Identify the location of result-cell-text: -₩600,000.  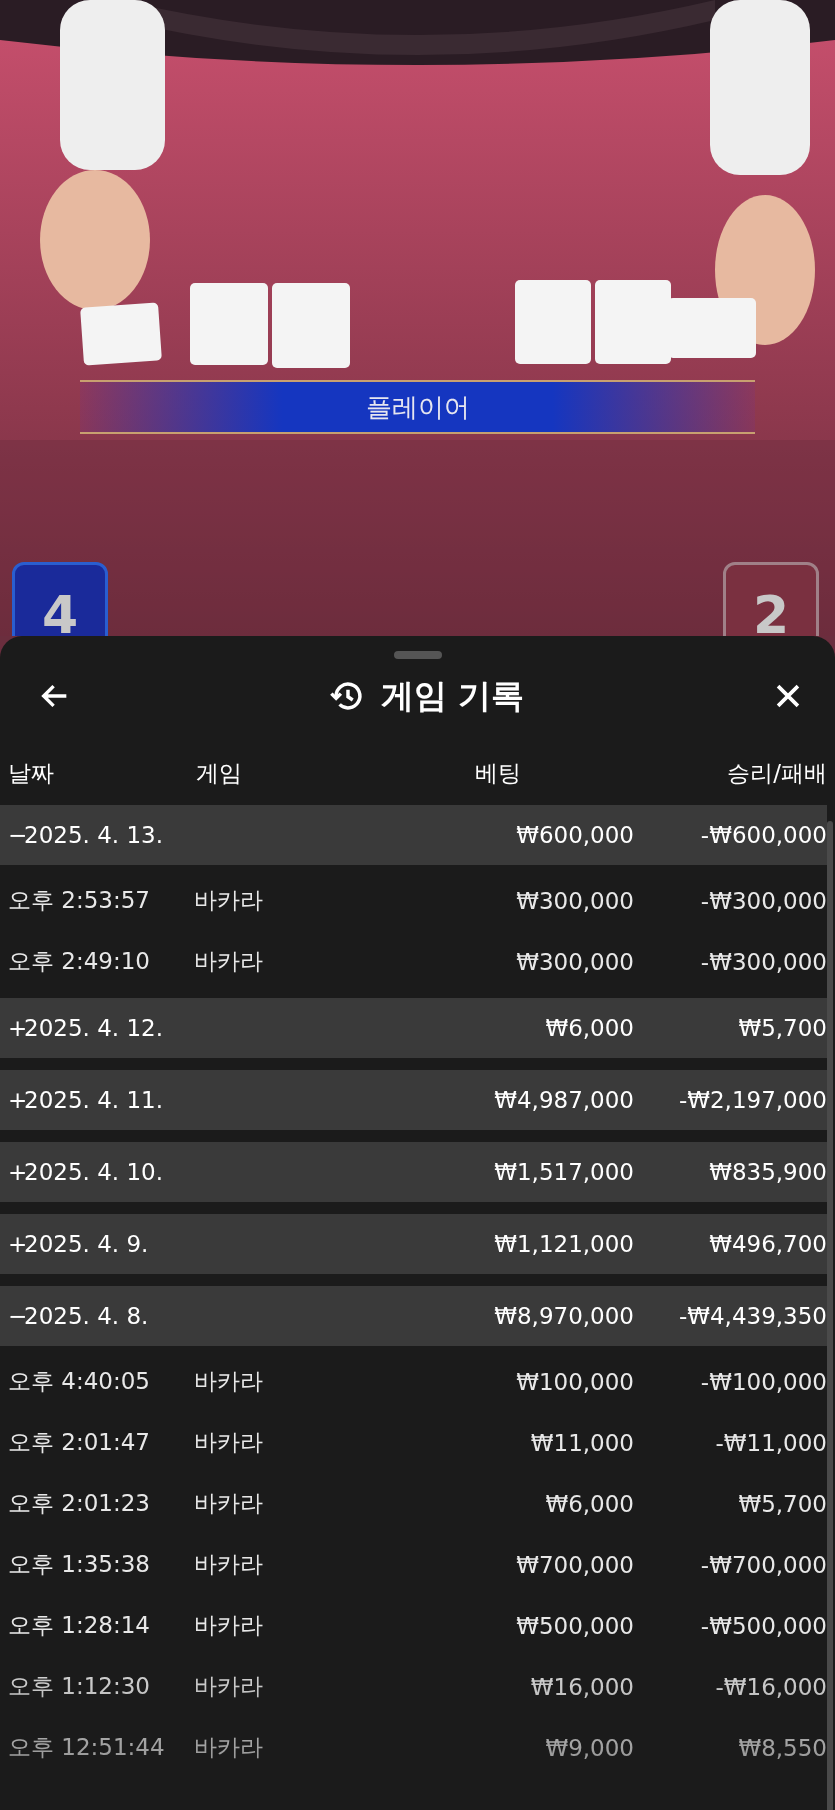
(763, 835).